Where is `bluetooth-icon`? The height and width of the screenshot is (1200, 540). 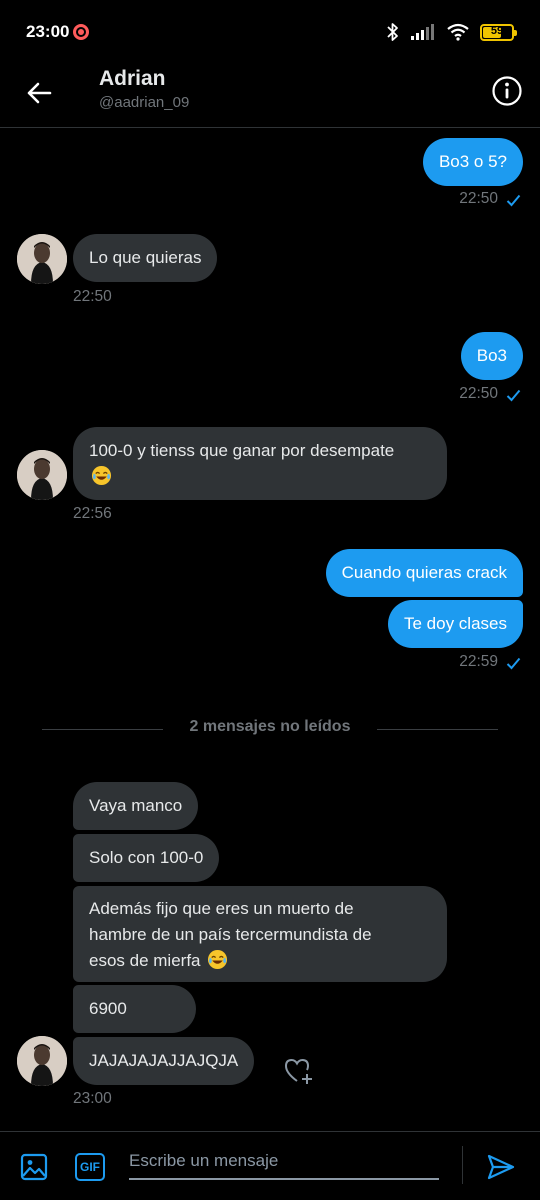
bluetooth-icon is located at coordinates (392, 32).